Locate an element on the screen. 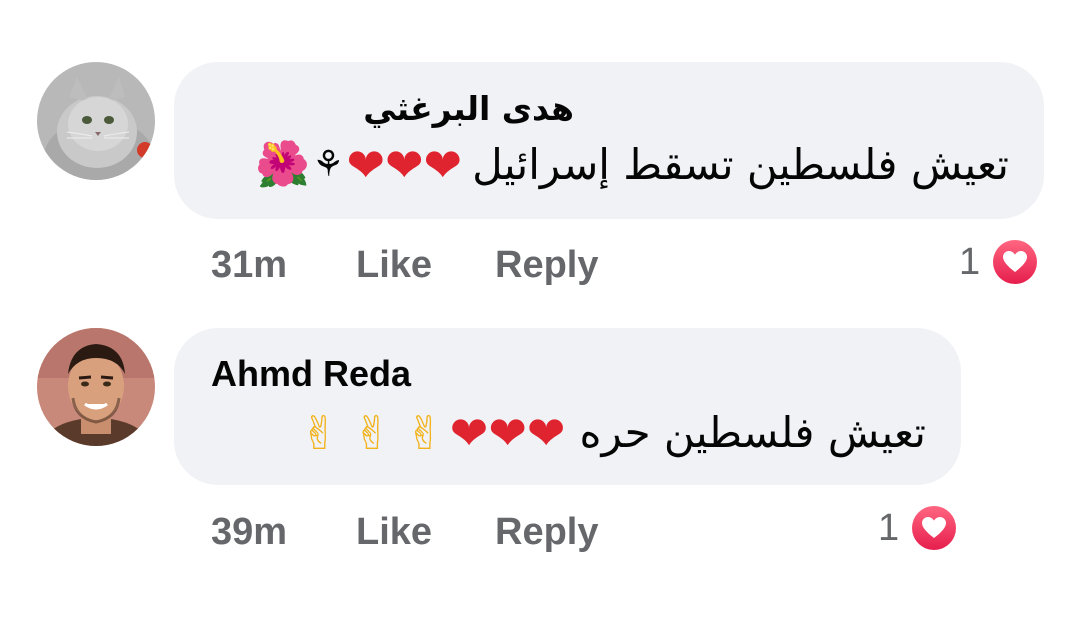  comment-message: تعيش فلسطين تسقط إسرائيل is located at coordinates (740, 164).